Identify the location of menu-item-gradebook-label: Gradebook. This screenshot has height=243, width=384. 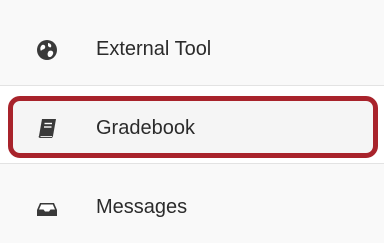
(145, 128).